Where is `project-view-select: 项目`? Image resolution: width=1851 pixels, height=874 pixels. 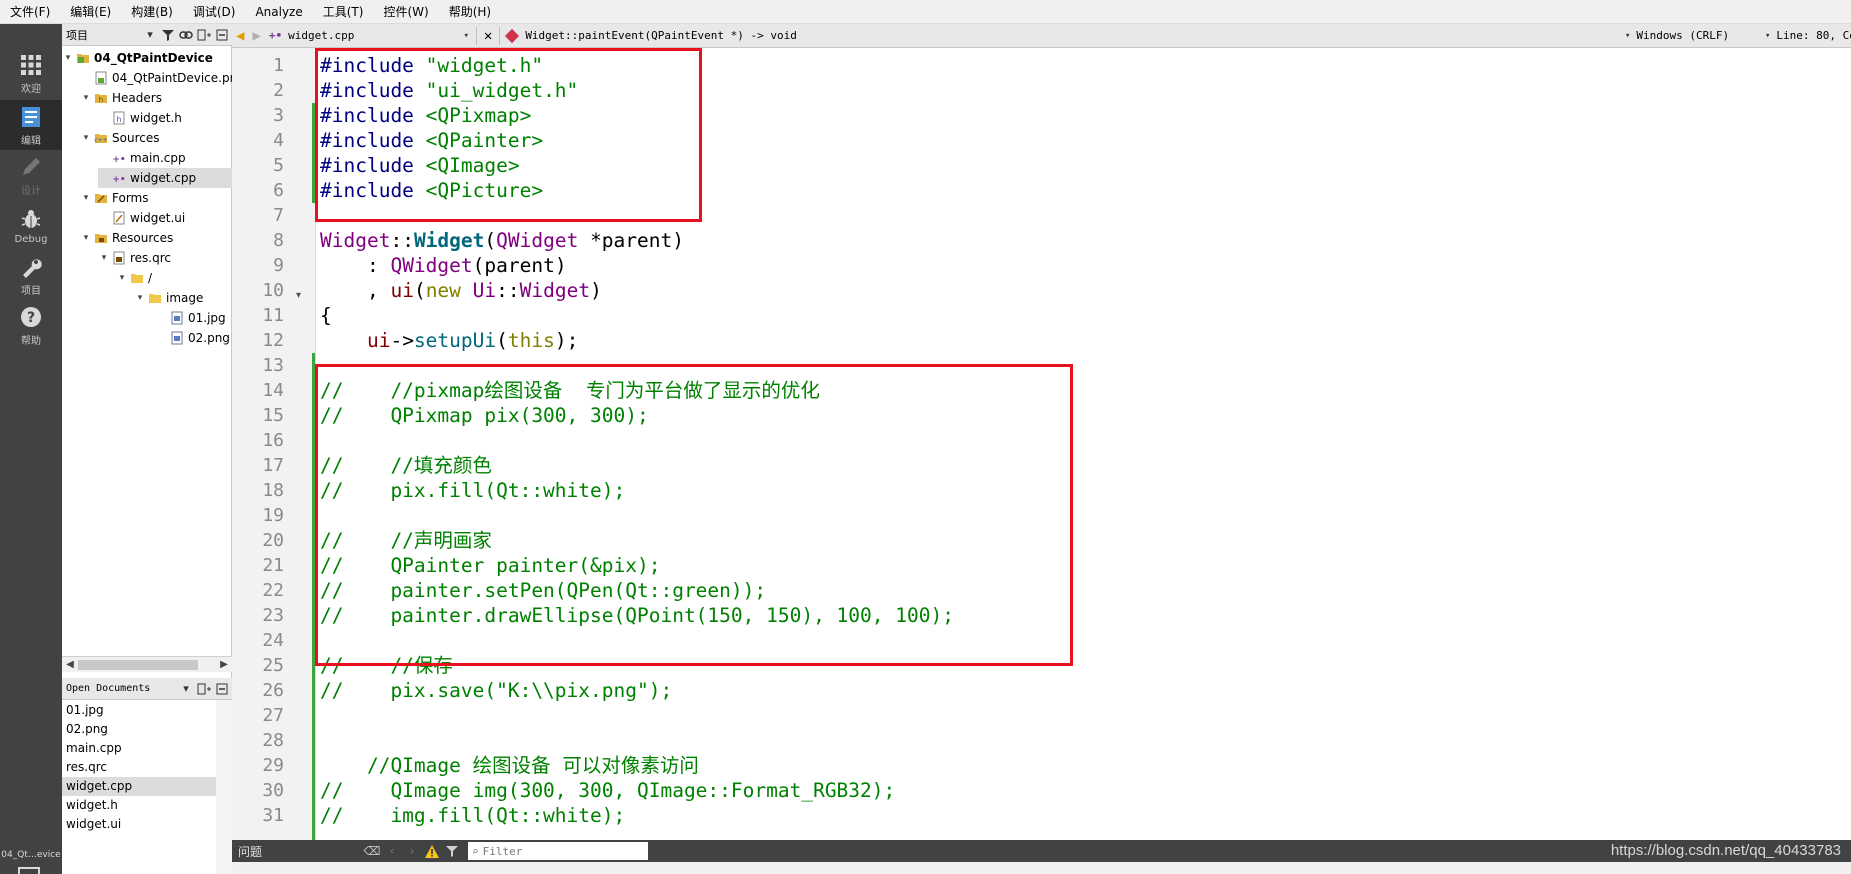 project-view-select: 项目 is located at coordinates (102, 35).